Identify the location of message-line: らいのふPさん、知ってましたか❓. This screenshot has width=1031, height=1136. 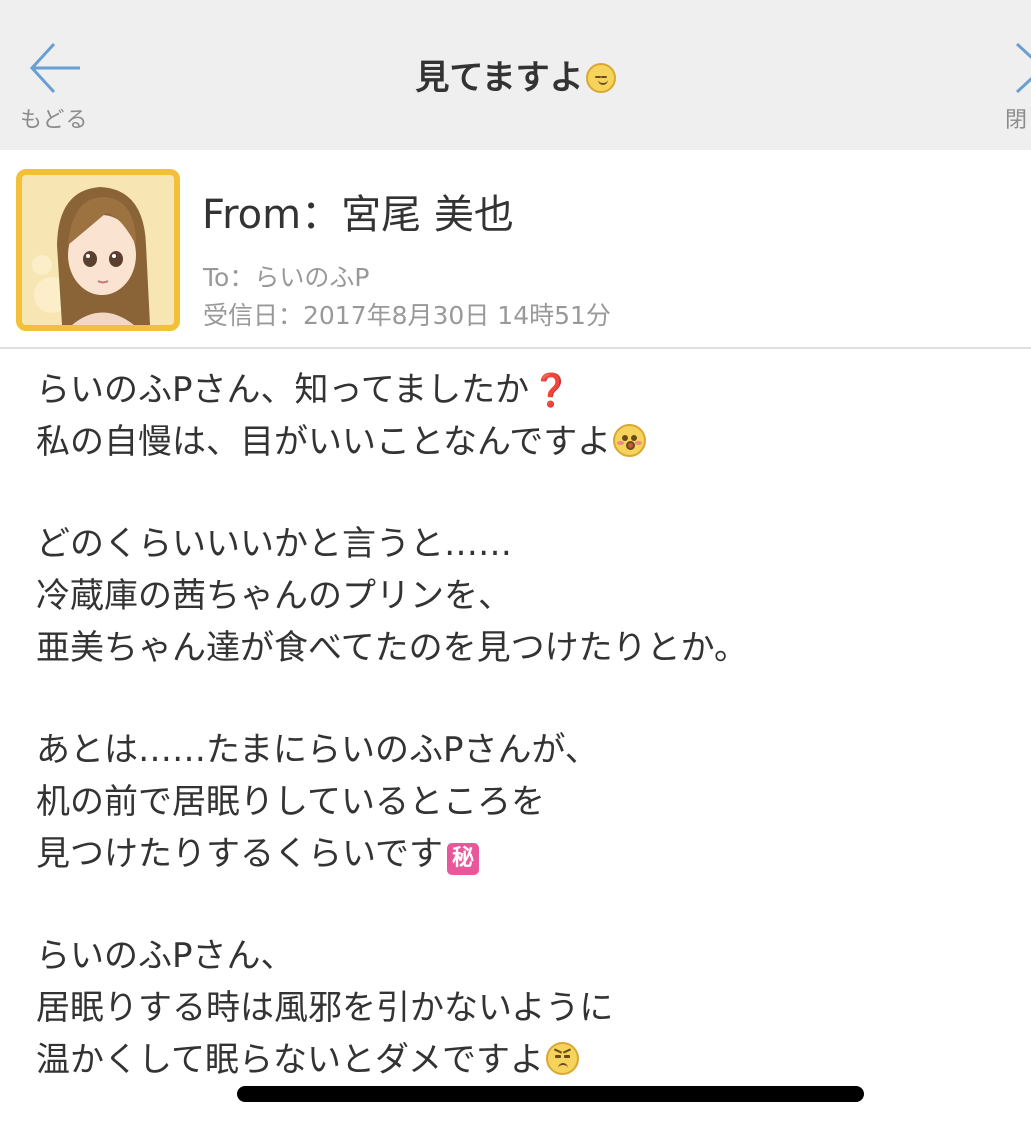
(526, 390).